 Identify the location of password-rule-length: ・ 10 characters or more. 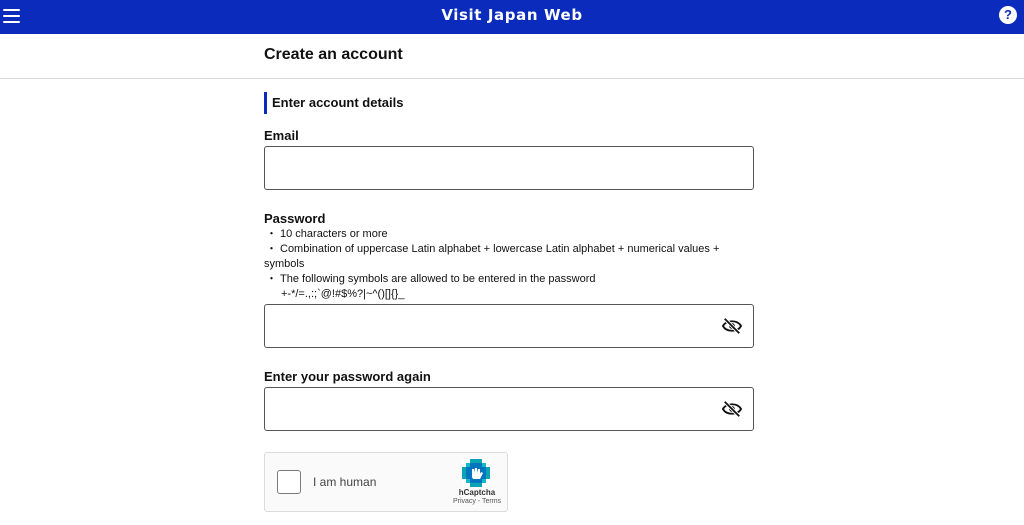
(327, 234).